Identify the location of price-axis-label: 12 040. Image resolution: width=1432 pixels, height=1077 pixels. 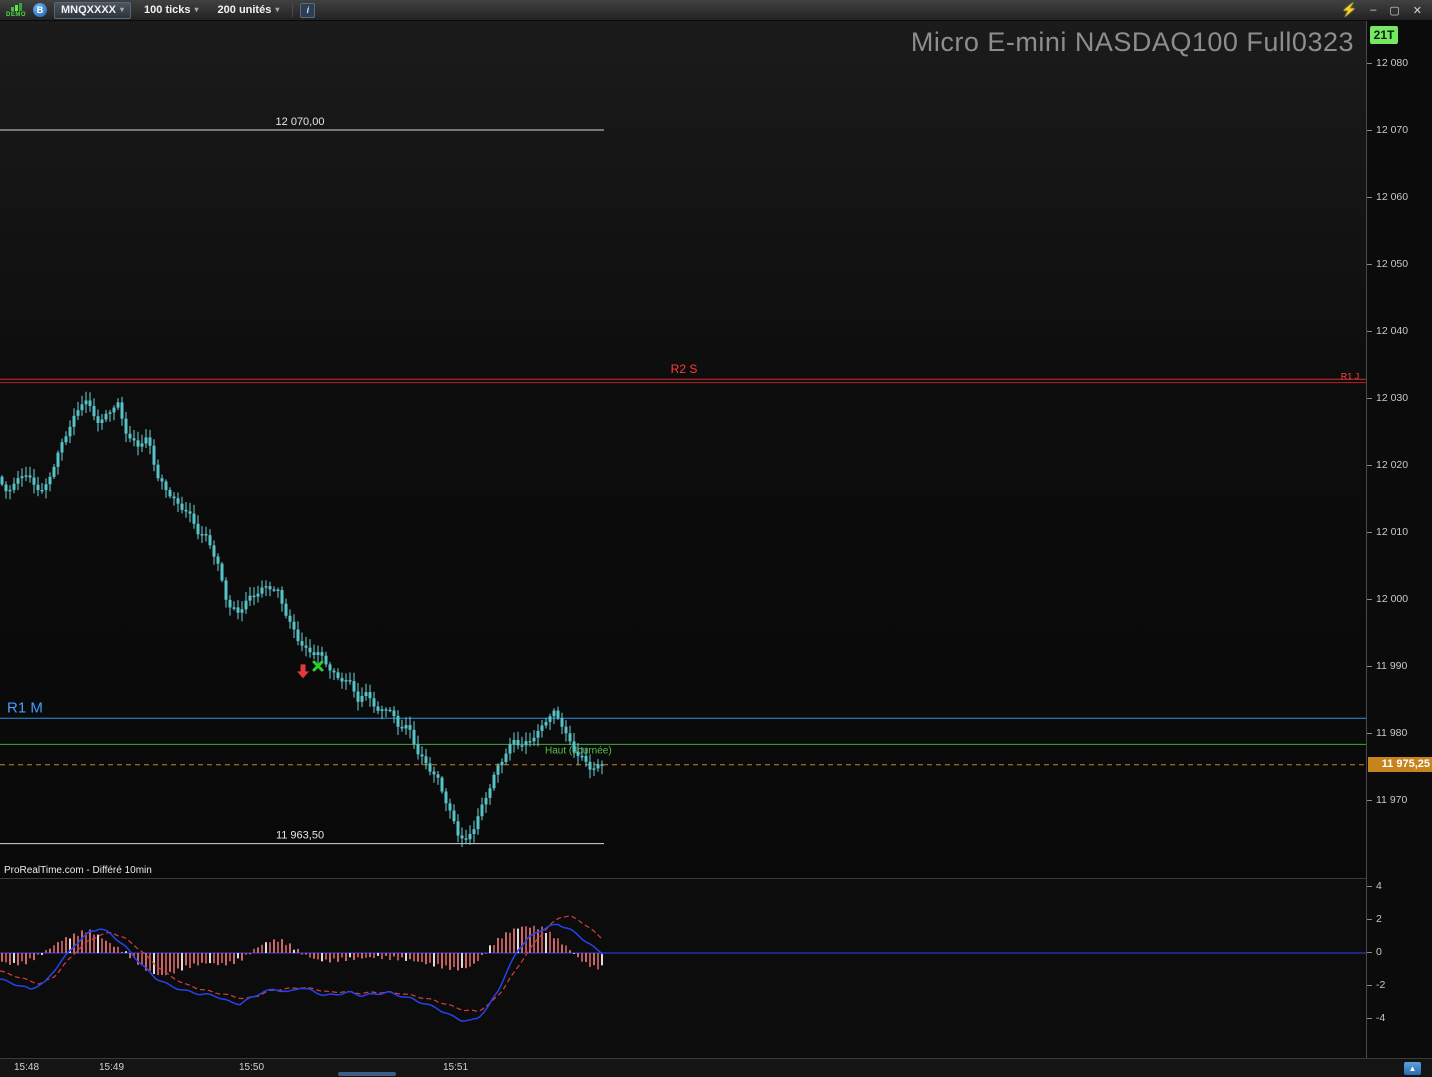
(1392, 331).